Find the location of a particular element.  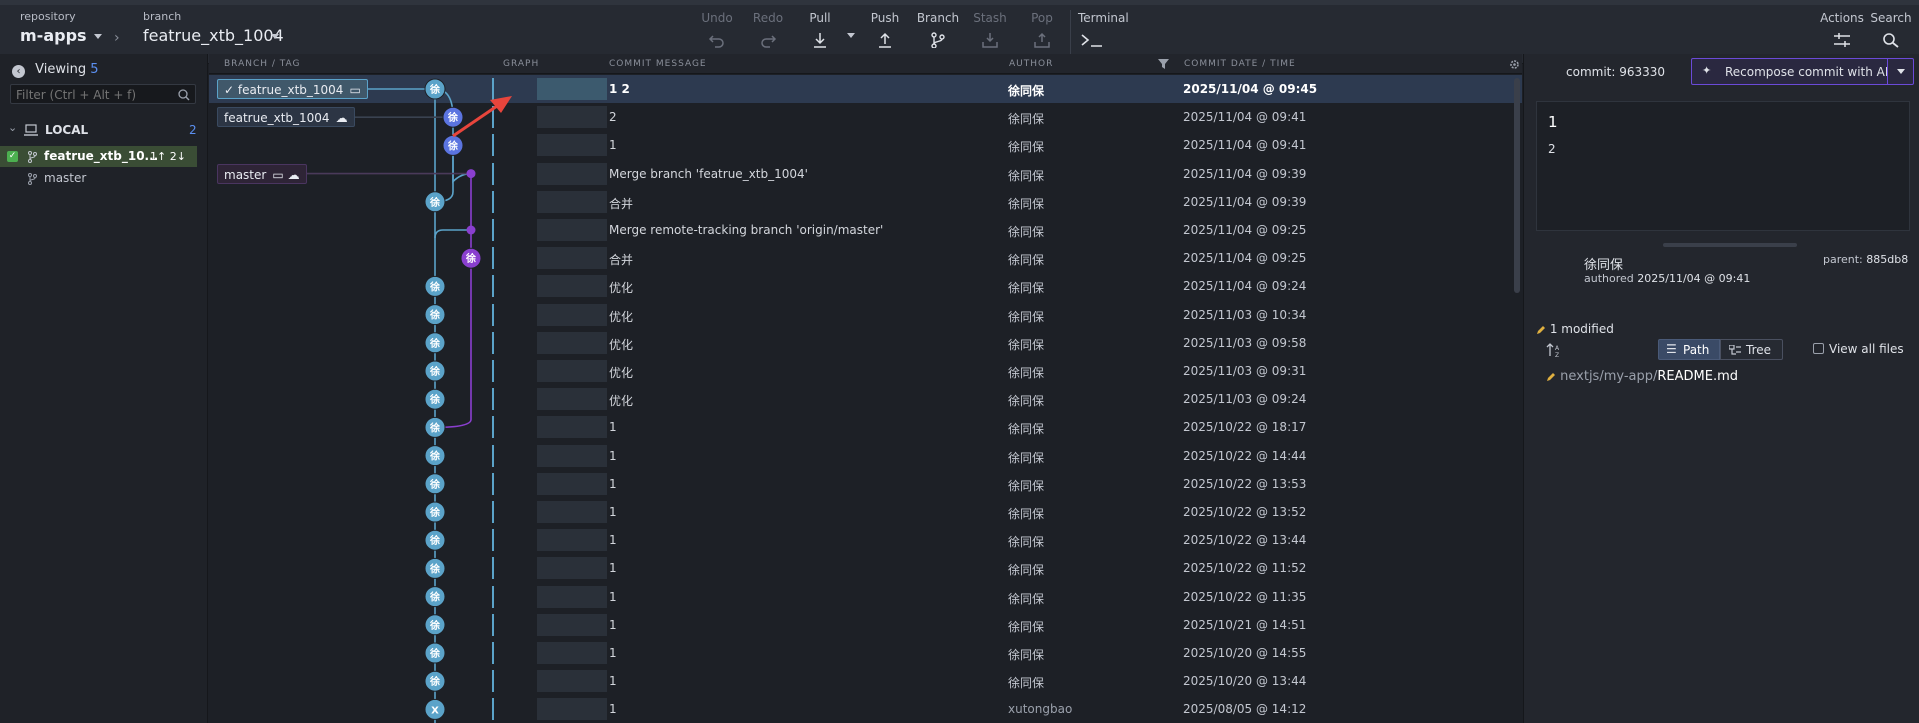

commit-sha: 963330 is located at coordinates (1642, 72).